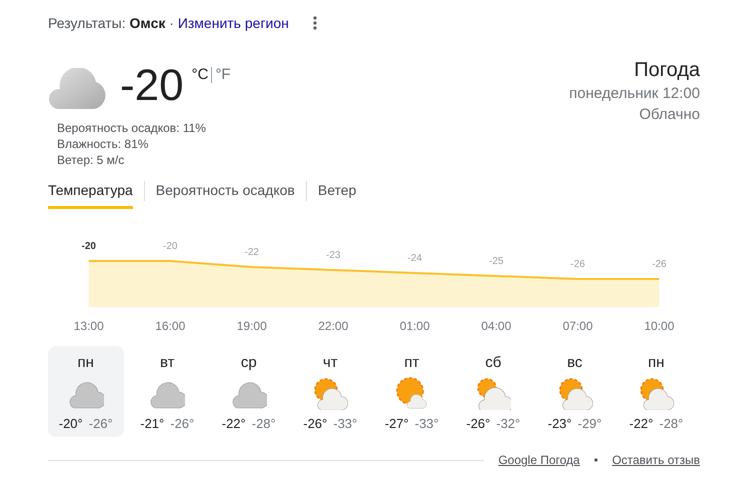  I want to click on high-temperature: -23°, so click(560, 423).